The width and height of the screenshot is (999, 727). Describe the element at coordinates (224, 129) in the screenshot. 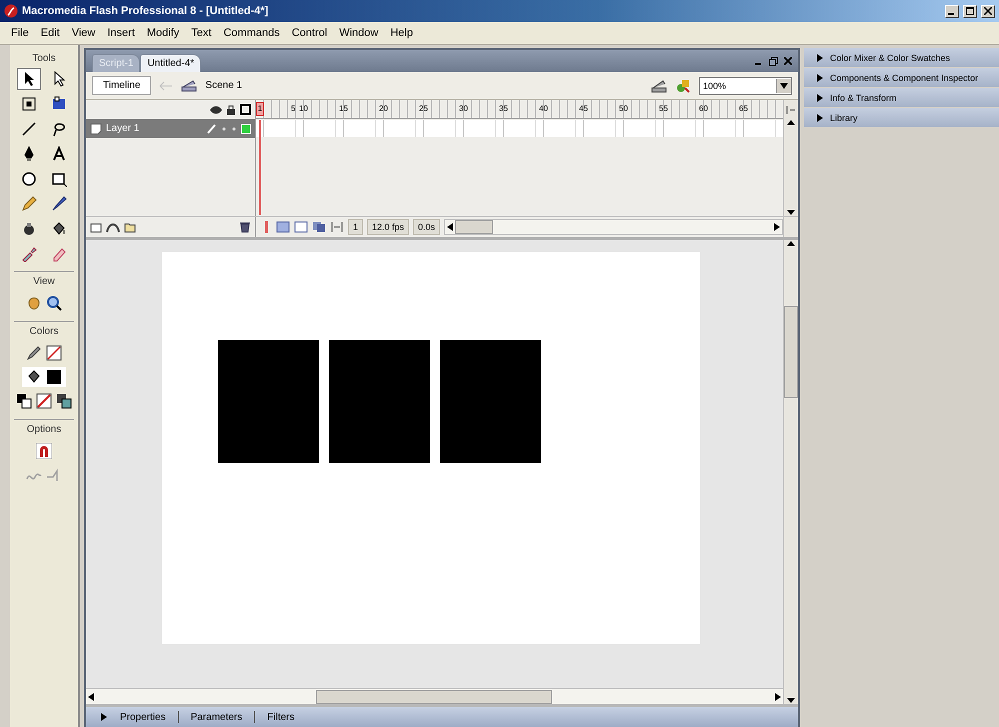

I see `dot-icon` at that location.